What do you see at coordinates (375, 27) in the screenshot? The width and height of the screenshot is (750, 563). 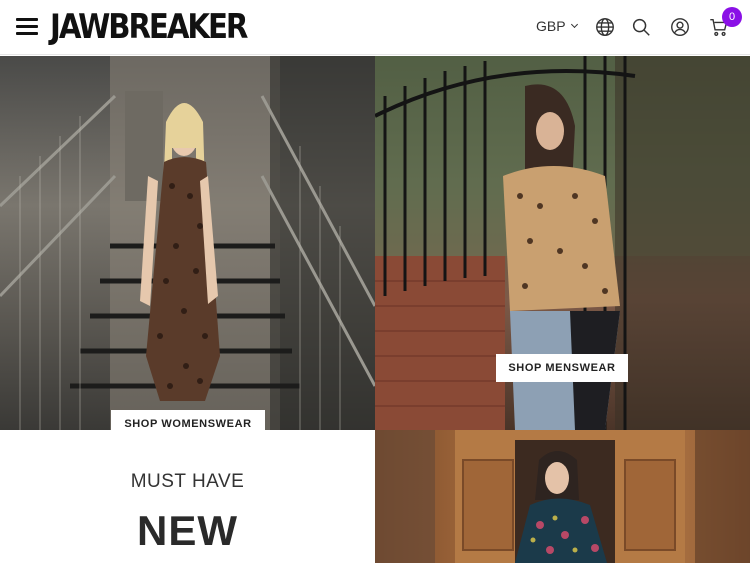 I see `site-header: JAWBREAKER GBP 0` at bounding box center [375, 27].